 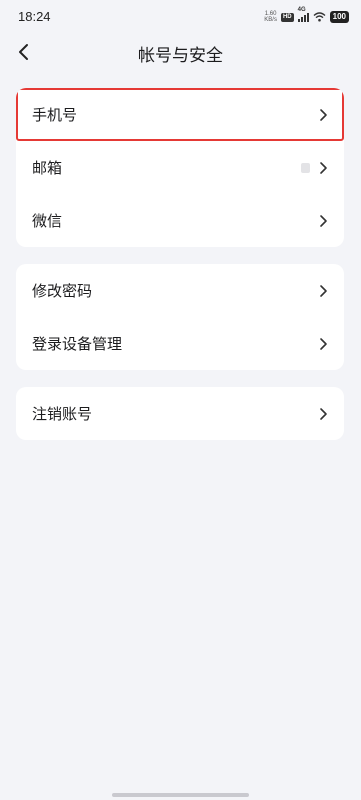 I want to click on network-speed: 1.60 KB/s, so click(x=270, y=17).